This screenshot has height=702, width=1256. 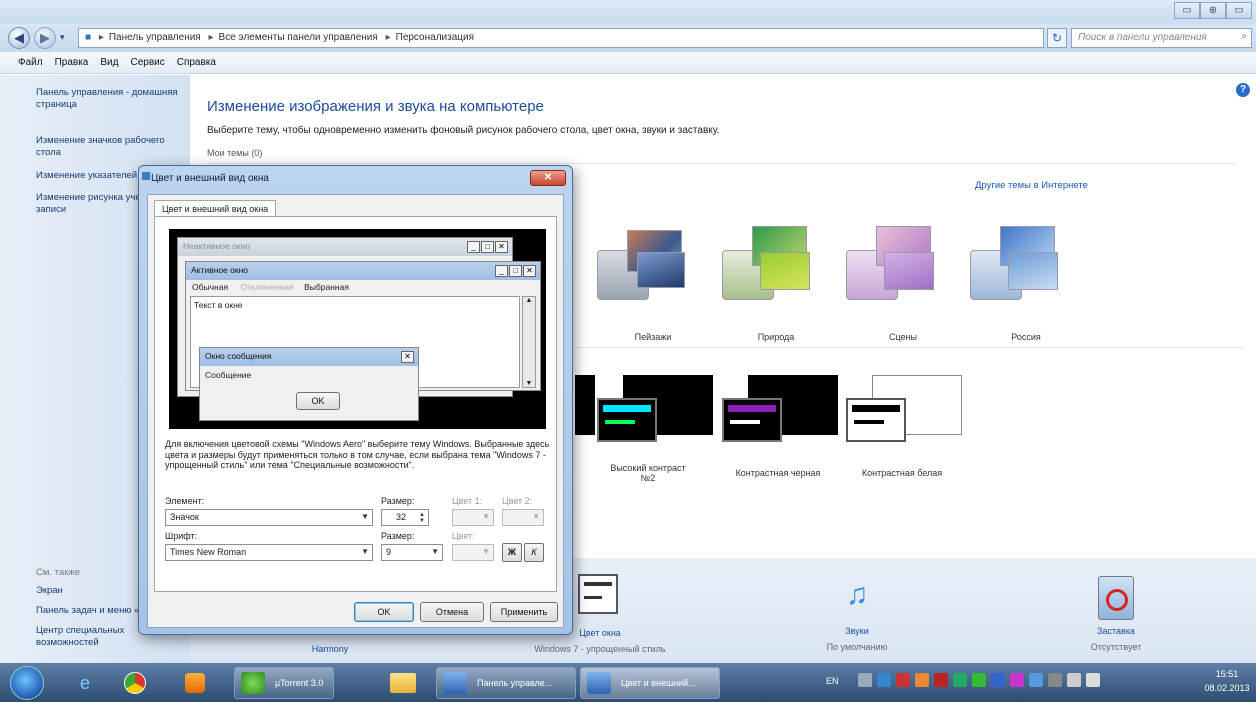 I want to click on nav-desktop-icons-link: Изменение значков рабочего стола, so click(x=111, y=147).